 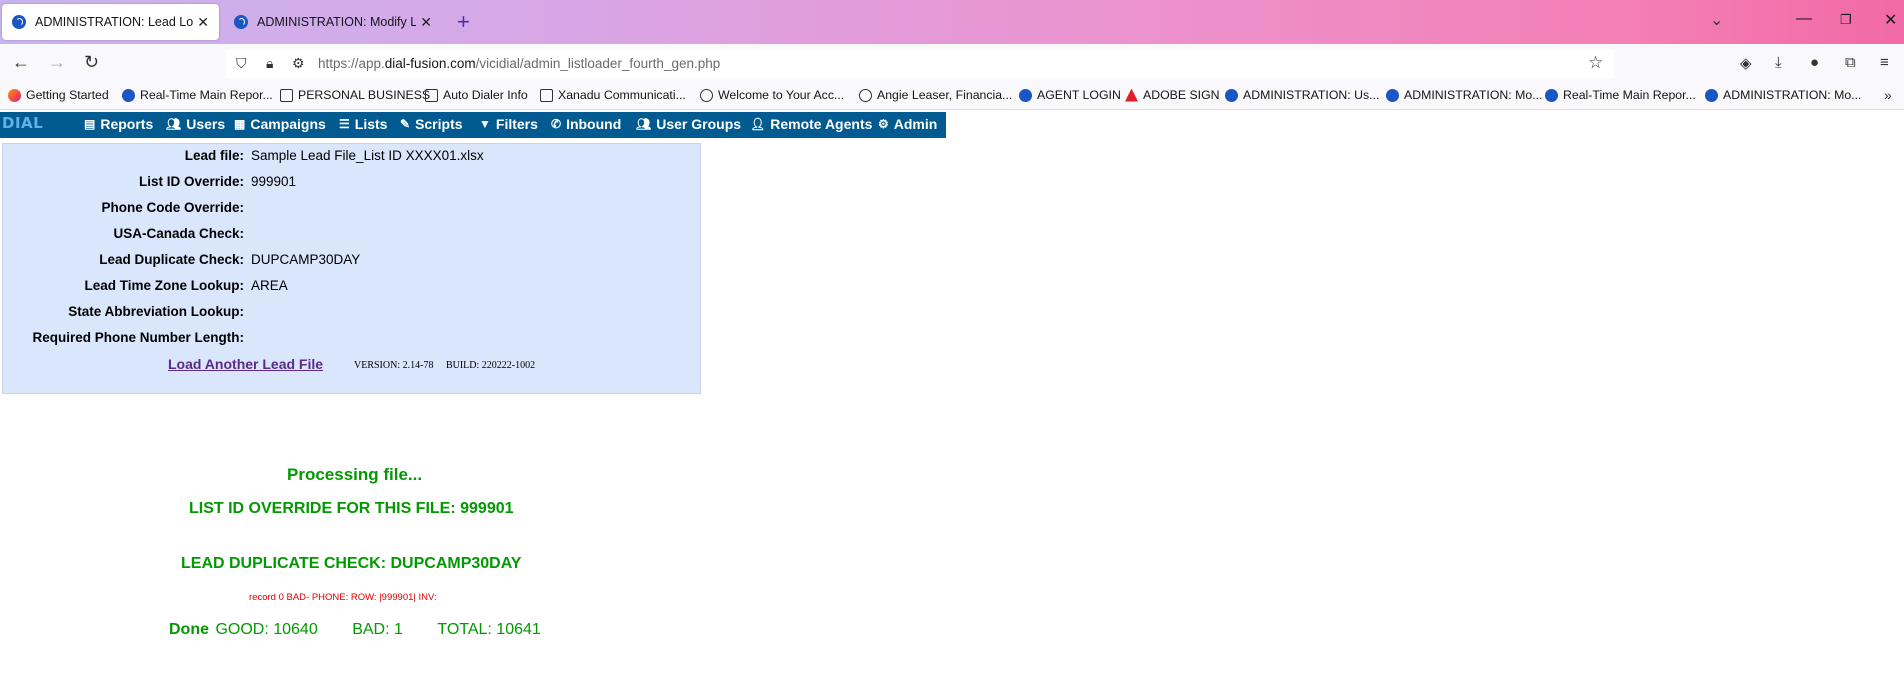 I want to click on pocket-icon: ◈, so click(x=1746, y=63).